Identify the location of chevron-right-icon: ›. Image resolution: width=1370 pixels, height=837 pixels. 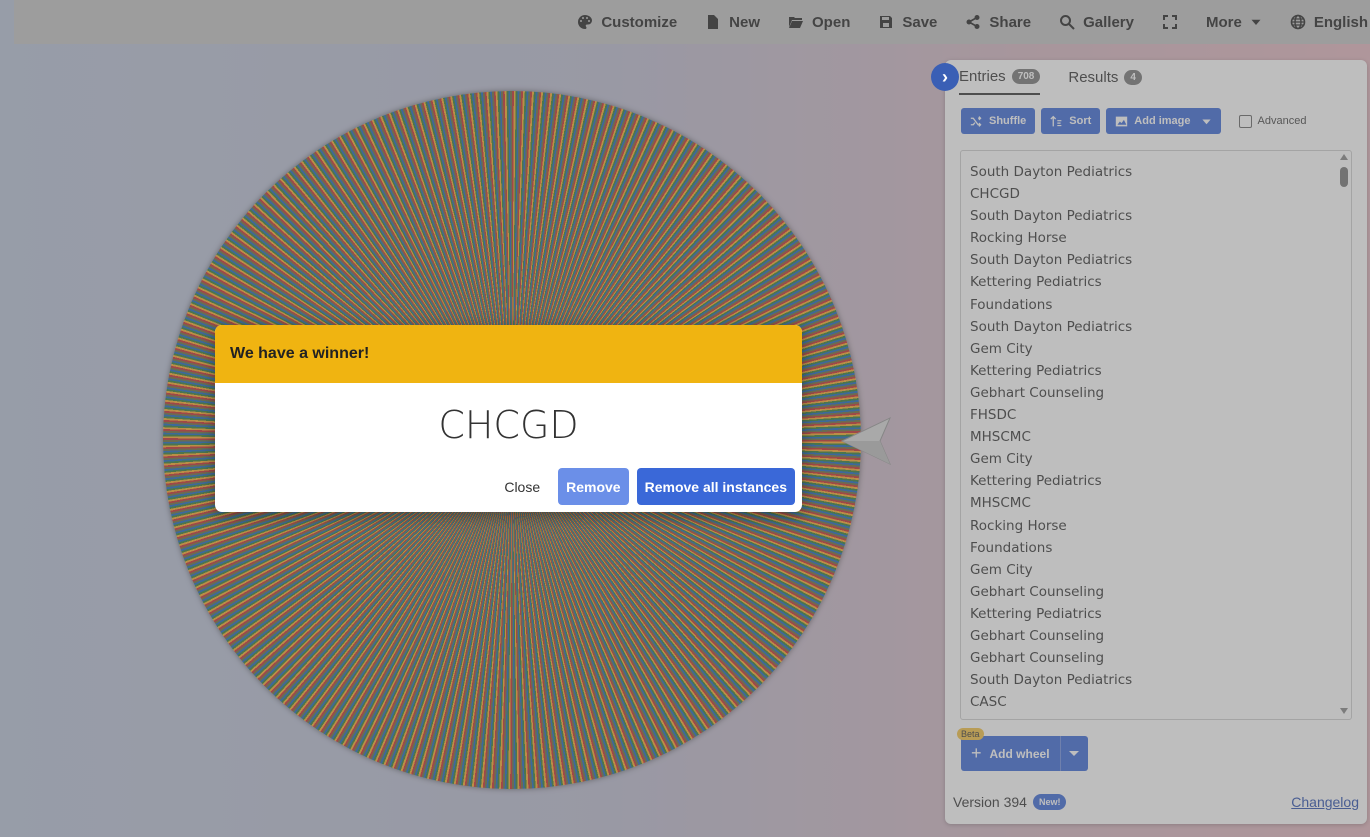
(945, 76).